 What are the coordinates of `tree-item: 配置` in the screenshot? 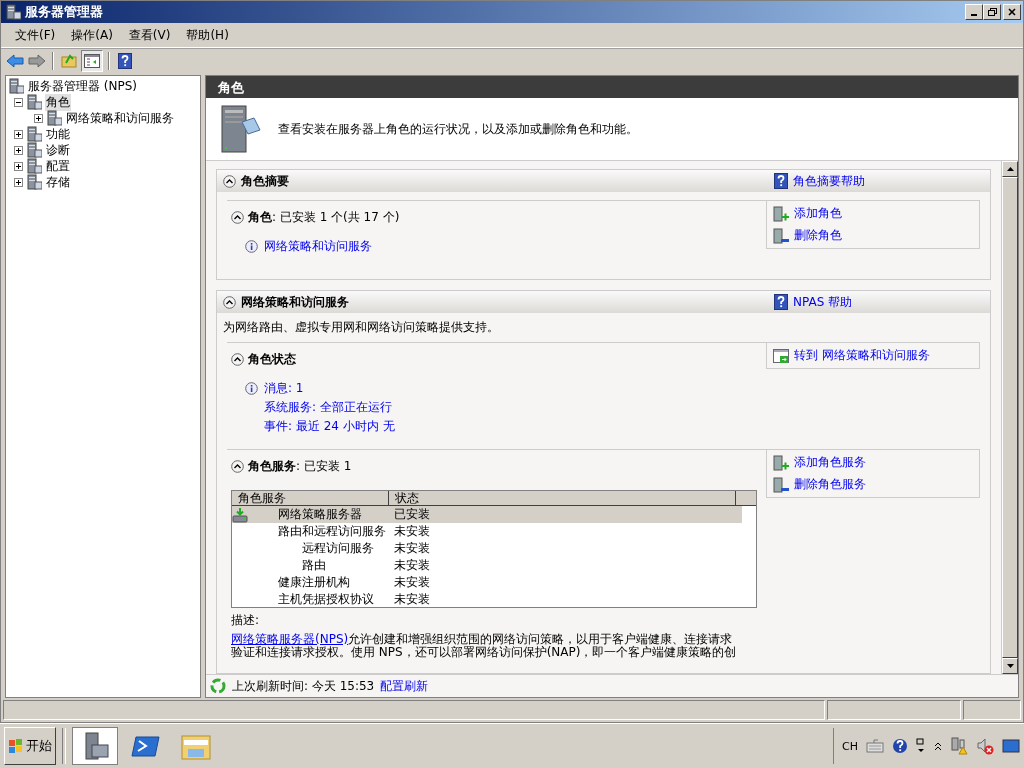 It's located at (58, 166).